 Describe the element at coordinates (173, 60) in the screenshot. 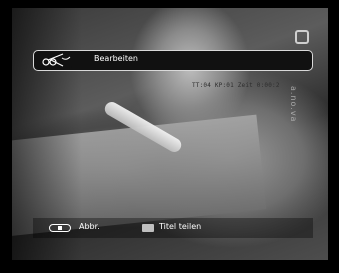

I see `edit-menu-item: Bearbeiten` at that location.